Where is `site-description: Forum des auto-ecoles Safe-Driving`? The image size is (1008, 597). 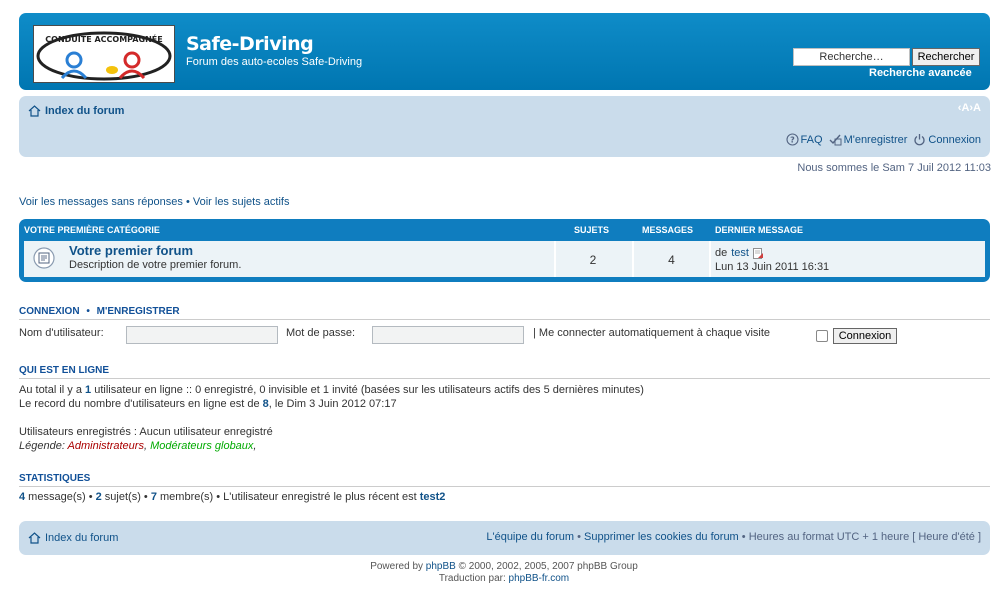
site-description: Forum des auto-ecoles Safe-Driving is located at coordinates (274, 62).